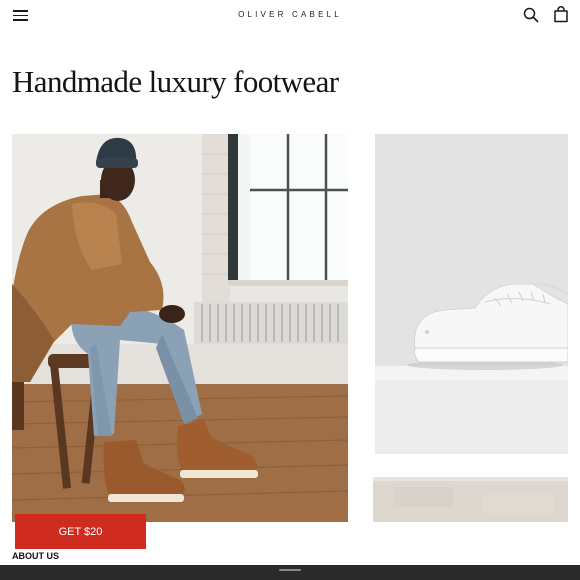 This screenshot has width=580, height=580. I want to click on about-us-link: ABOUT US, so click(35, 556).